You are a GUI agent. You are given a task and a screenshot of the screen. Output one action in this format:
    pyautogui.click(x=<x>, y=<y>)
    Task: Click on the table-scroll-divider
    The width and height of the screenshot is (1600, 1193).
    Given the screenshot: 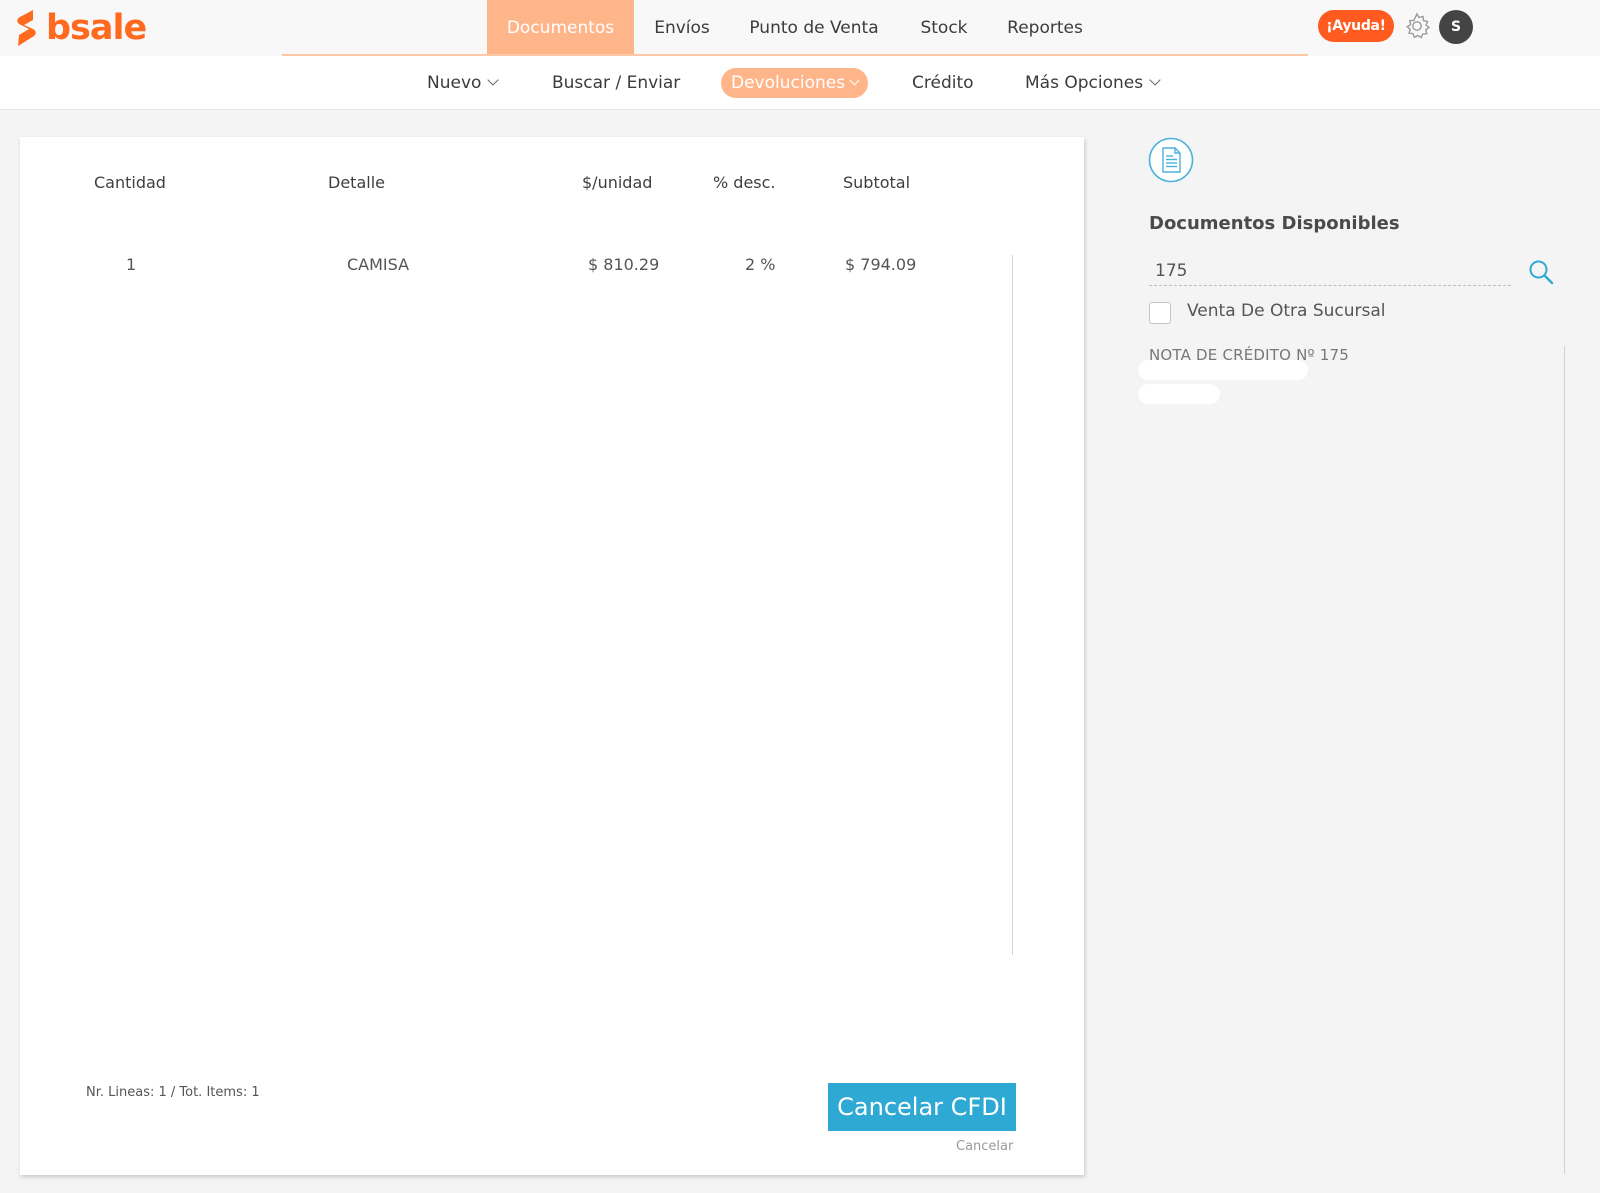 What is the action you would take?
    pyautogui.click(x=1012, y=605)
    